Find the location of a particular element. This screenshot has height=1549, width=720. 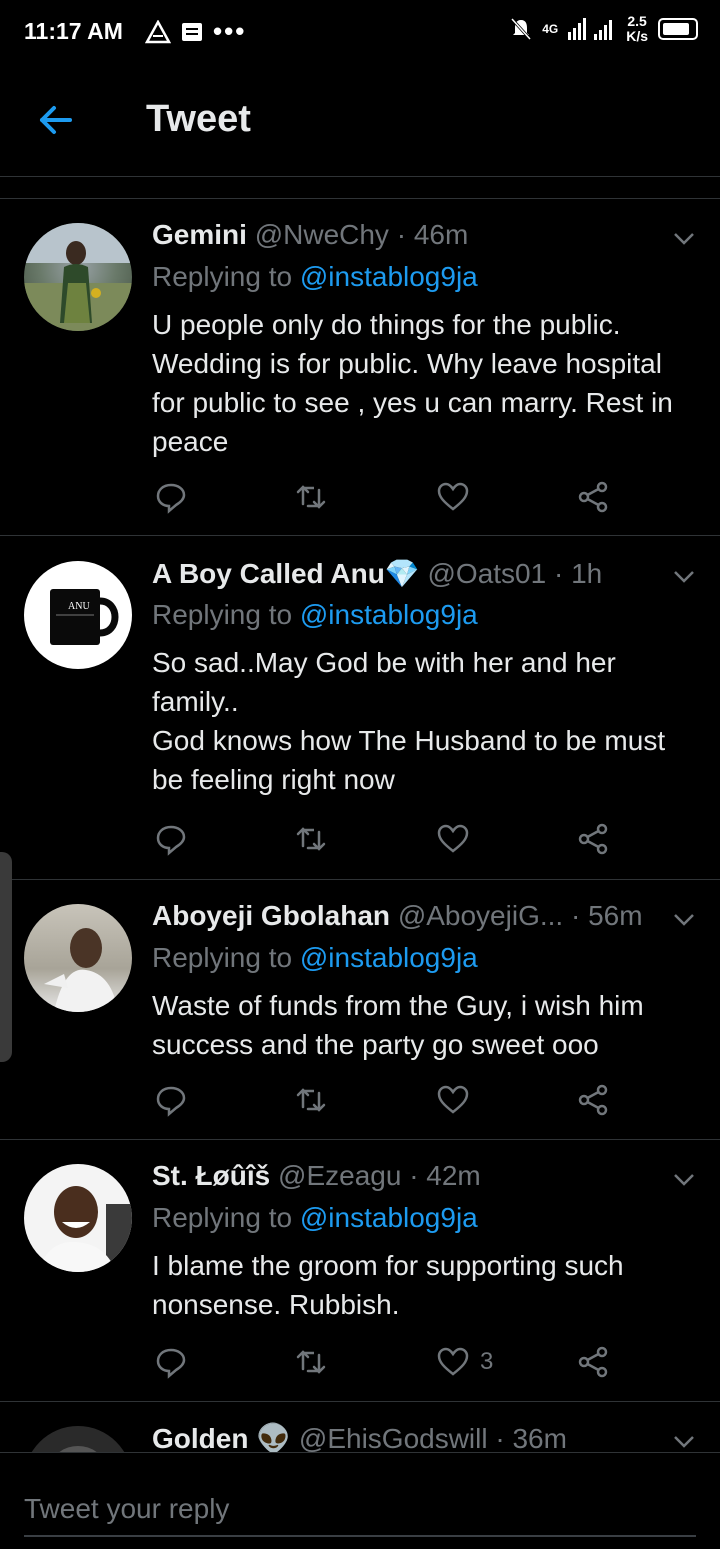

like-button: 3 is located at coordinates (464, 1362).